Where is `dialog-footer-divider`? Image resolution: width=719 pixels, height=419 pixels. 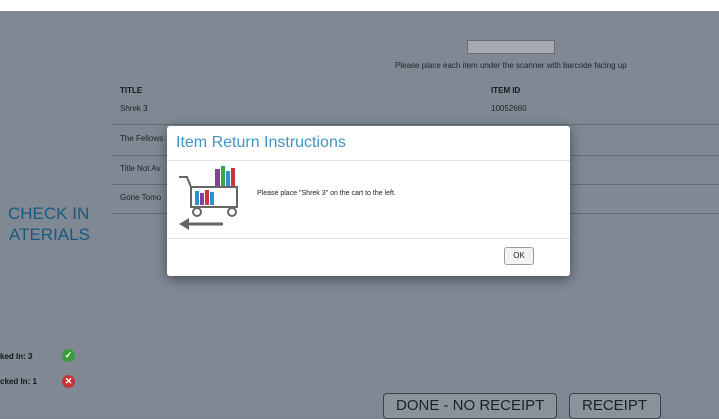 dialog-footer-divider is located at coordinates (368, 238).